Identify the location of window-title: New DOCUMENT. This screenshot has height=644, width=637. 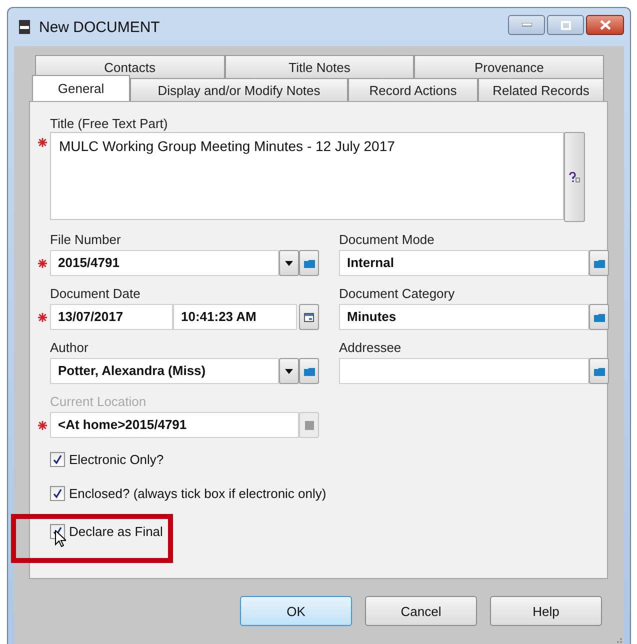
(100, 27).